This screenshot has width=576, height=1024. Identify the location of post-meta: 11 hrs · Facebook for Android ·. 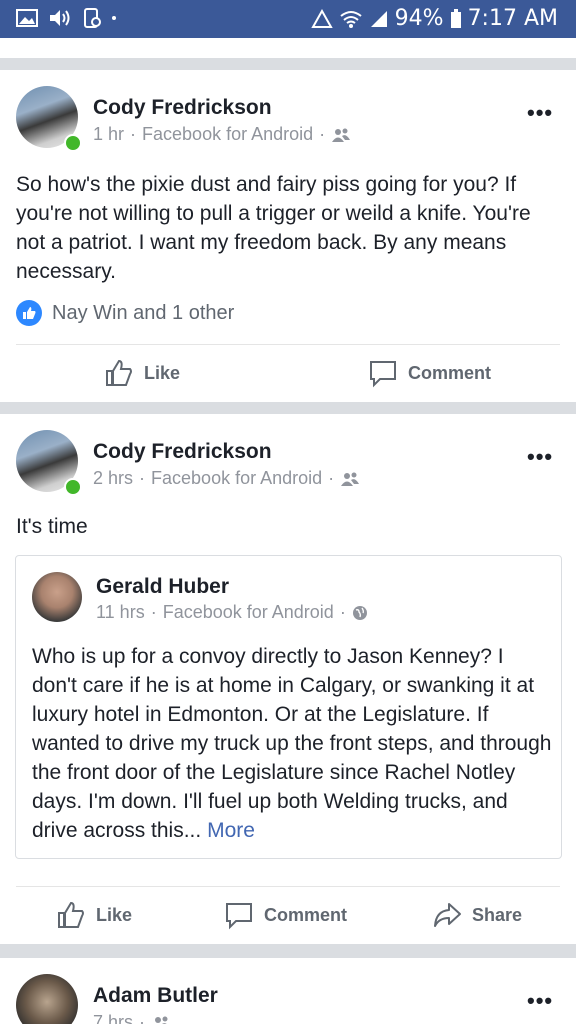
(232, 612).